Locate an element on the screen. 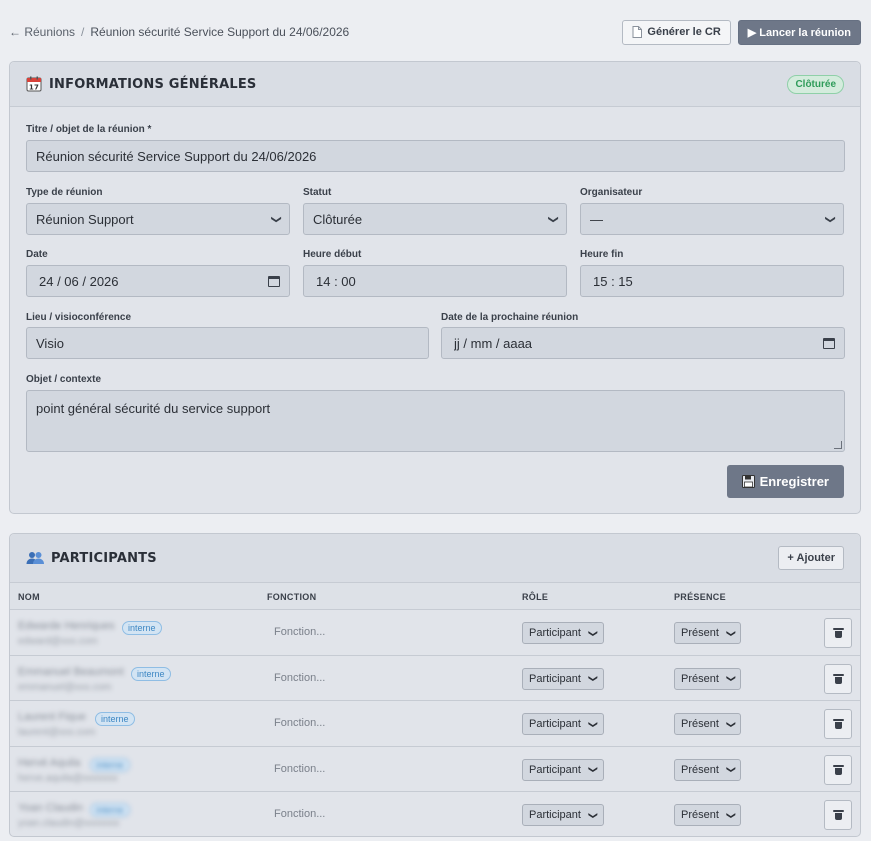  date-label: Date is located at coordinates (37, 254).